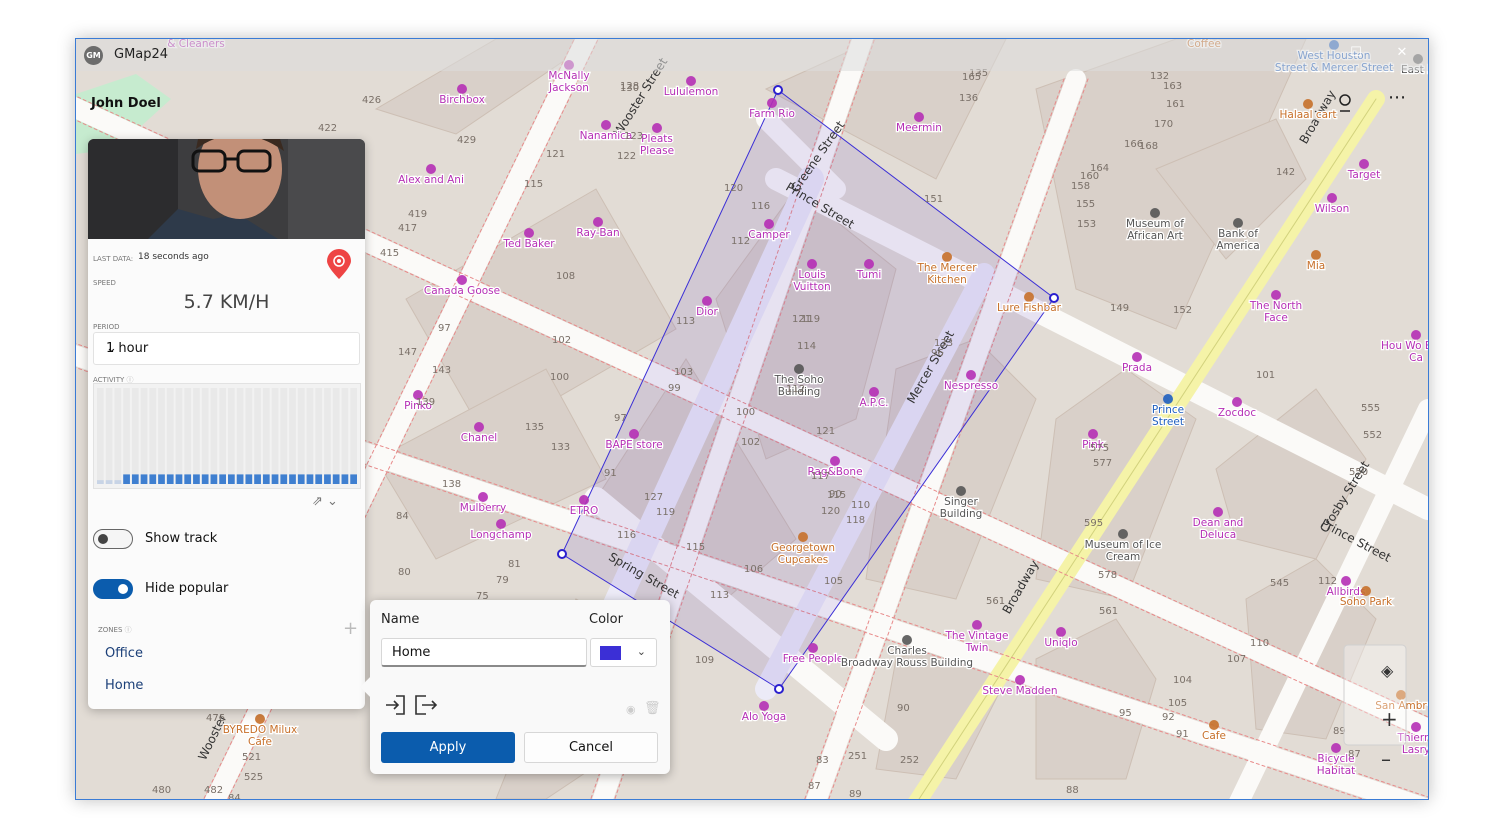  Describe the element at coordinates (431, 180) in the screenshot. I see `poi-label: Alex and Ani` at that location.